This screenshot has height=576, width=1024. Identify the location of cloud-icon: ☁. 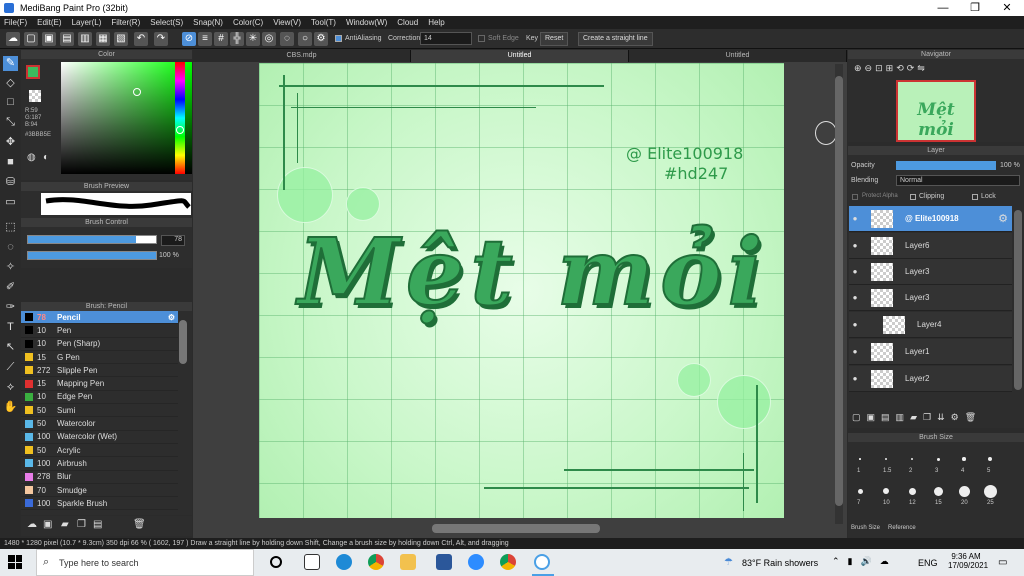
(13, 39).